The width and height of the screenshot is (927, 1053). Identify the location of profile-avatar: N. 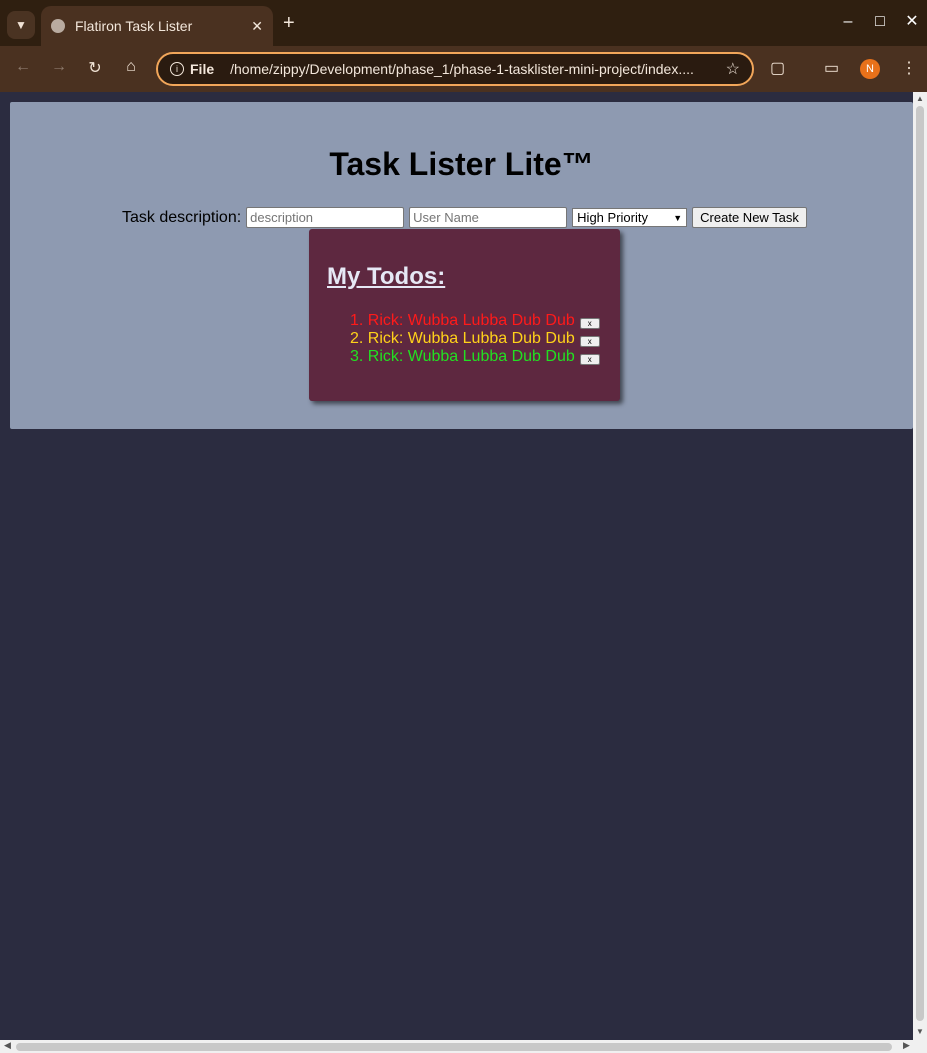
(870, 69).